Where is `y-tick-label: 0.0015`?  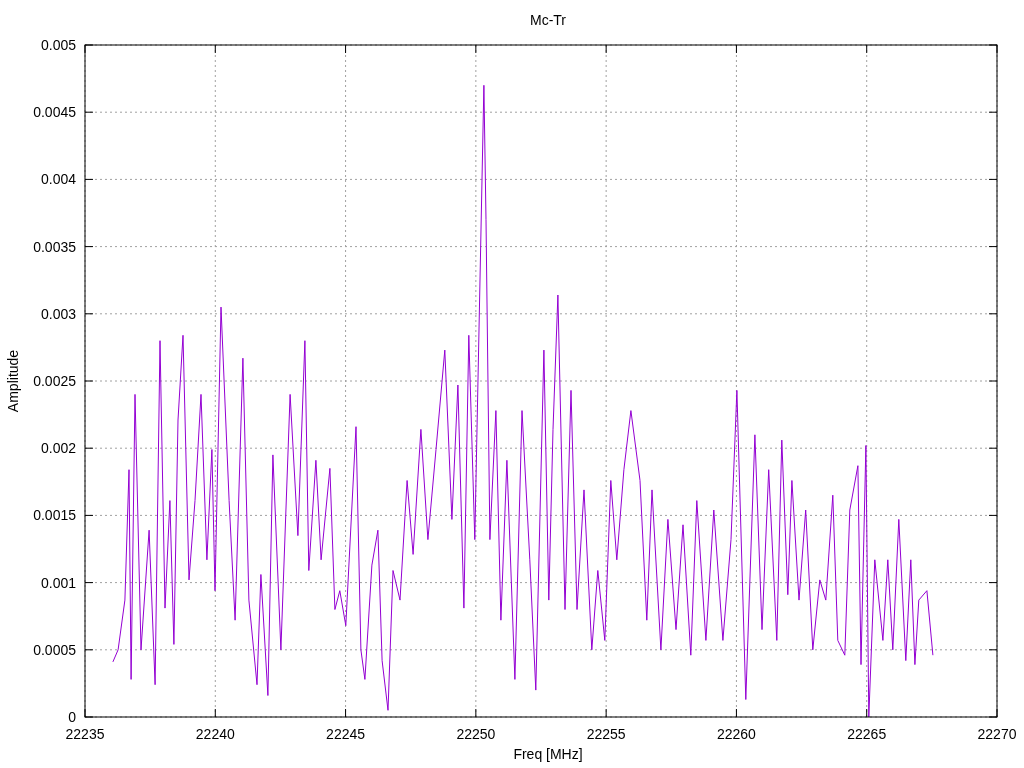 y-tick-label: 0.0015 is located at coordinates (54, 515).